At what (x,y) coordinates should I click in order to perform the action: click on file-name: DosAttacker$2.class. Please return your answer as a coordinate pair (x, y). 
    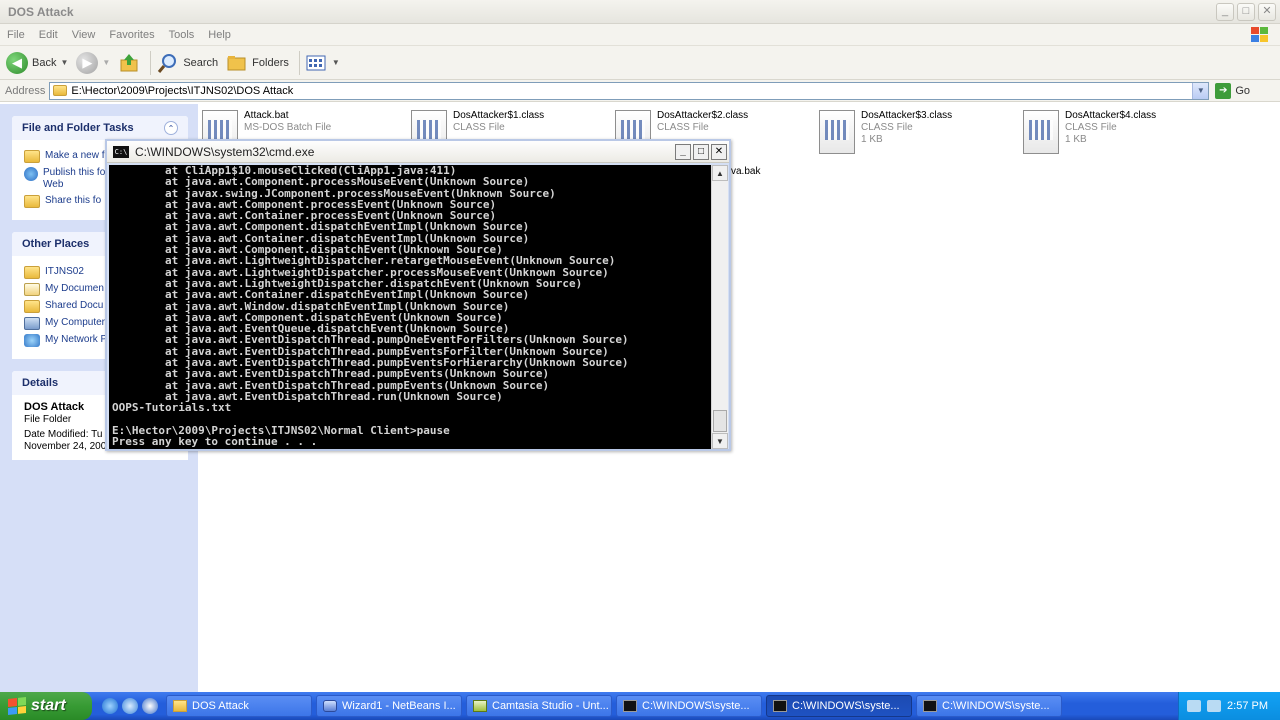
    Looking at the image, I should click on (703, 115).